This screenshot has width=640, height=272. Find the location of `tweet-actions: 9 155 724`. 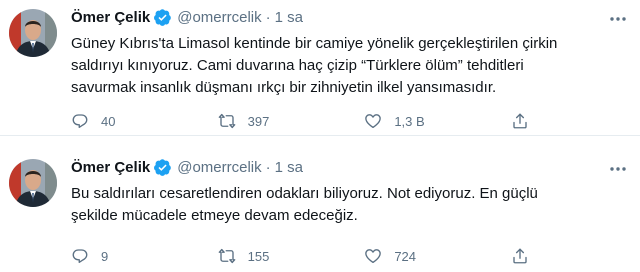

tweet-actions: 9 155 724 is located at coordinates (306, 256).